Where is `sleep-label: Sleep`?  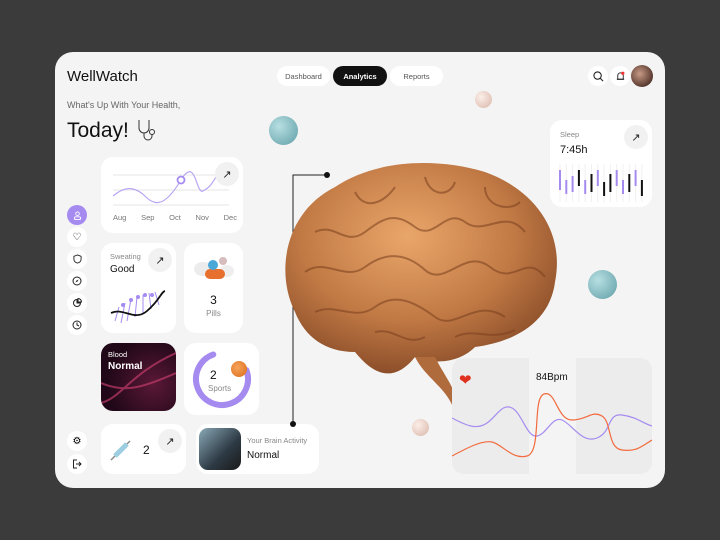
sleep-label: Sleep is located at coordinates (570, 134).